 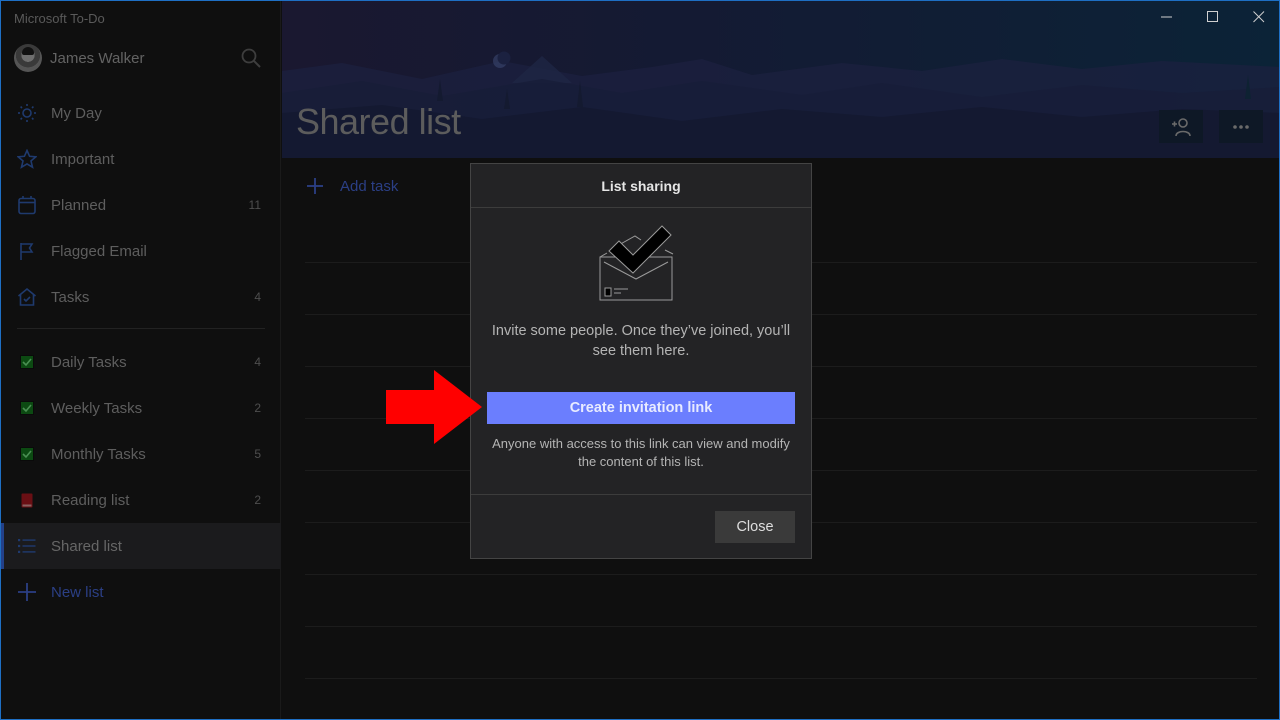 What do you see at coordinates (27, 500) in the screenshot?
I see `book-icon` at bounding box center [27, 500].